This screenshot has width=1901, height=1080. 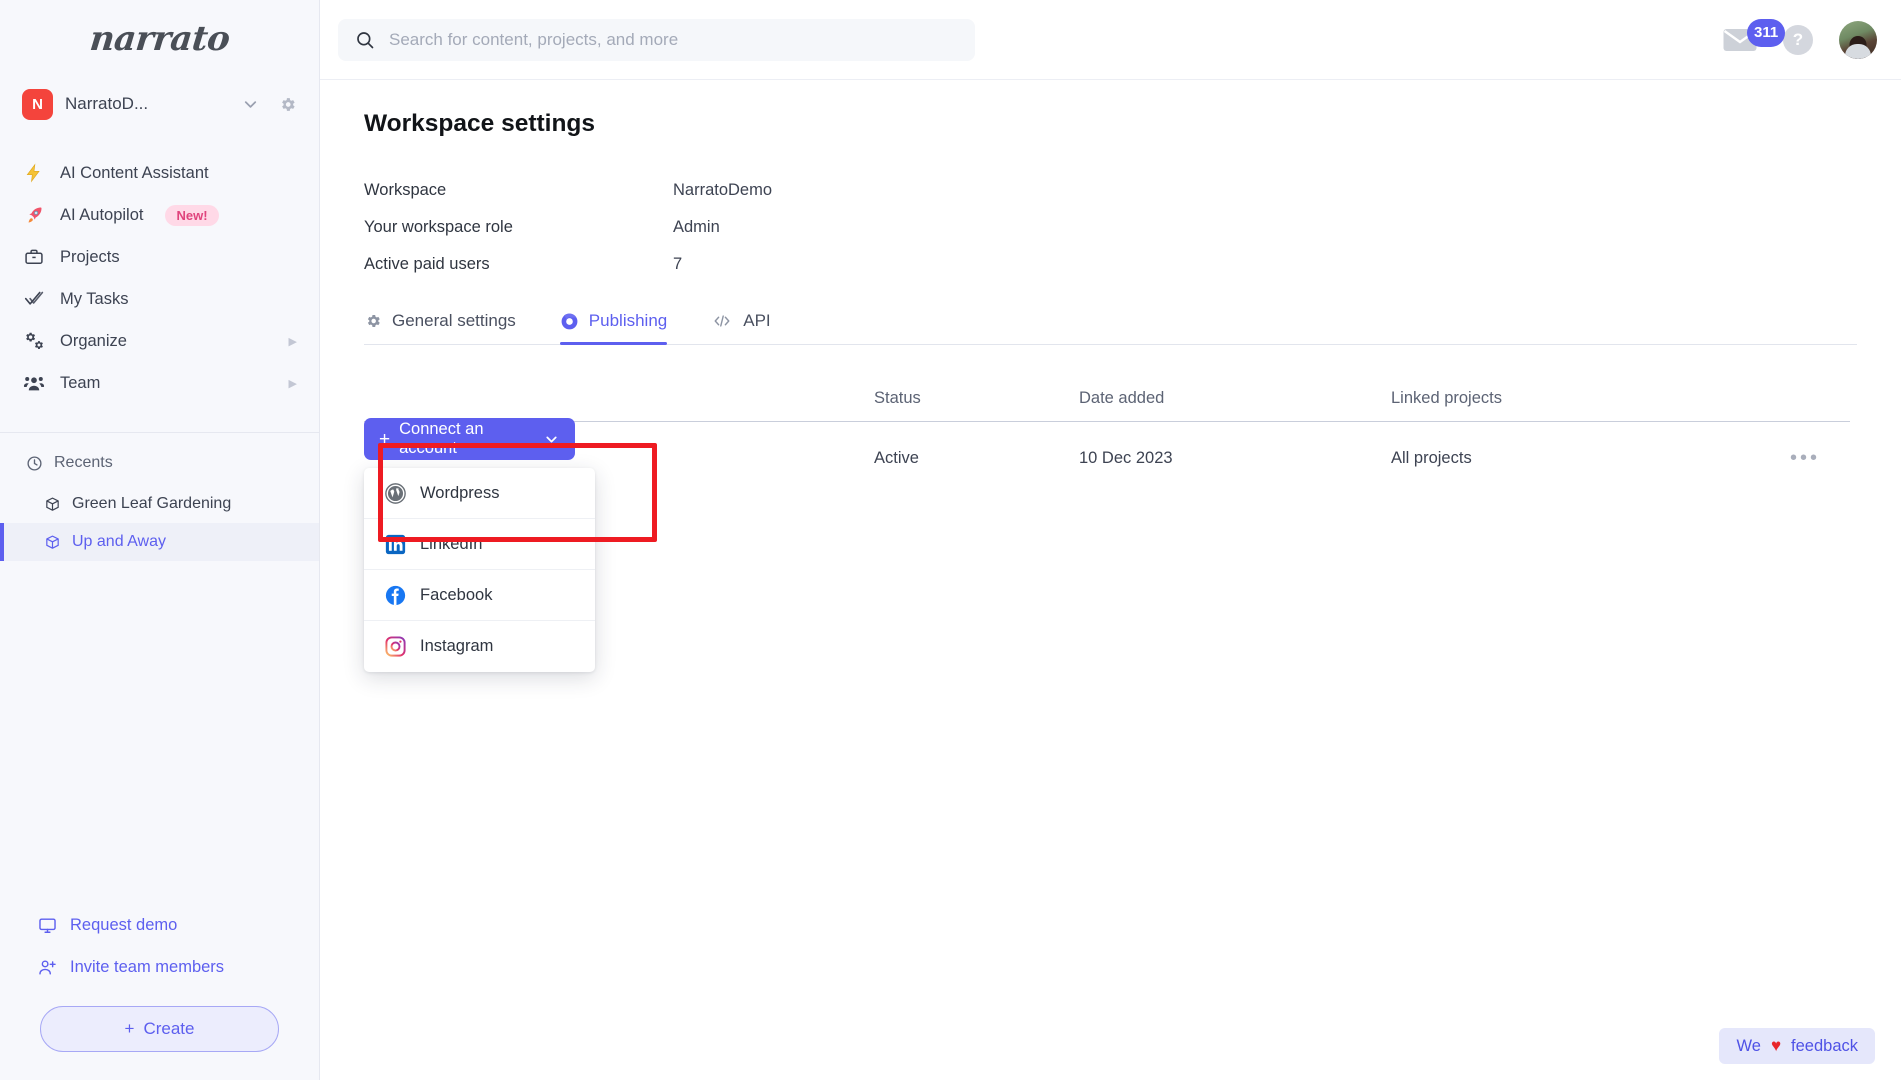 I want to click on request-demo-label: Request demo, so click(x=124, y=924).